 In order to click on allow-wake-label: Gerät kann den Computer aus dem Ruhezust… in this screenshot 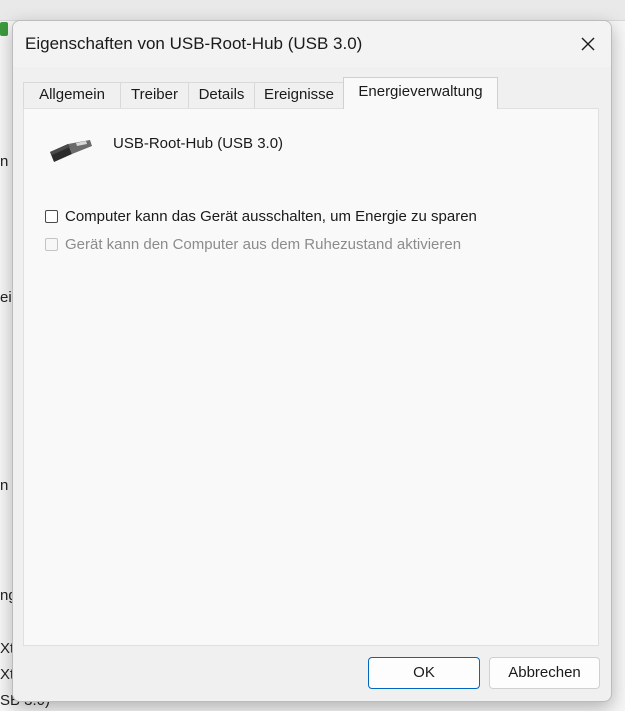, I will do `click(263, 244)`.